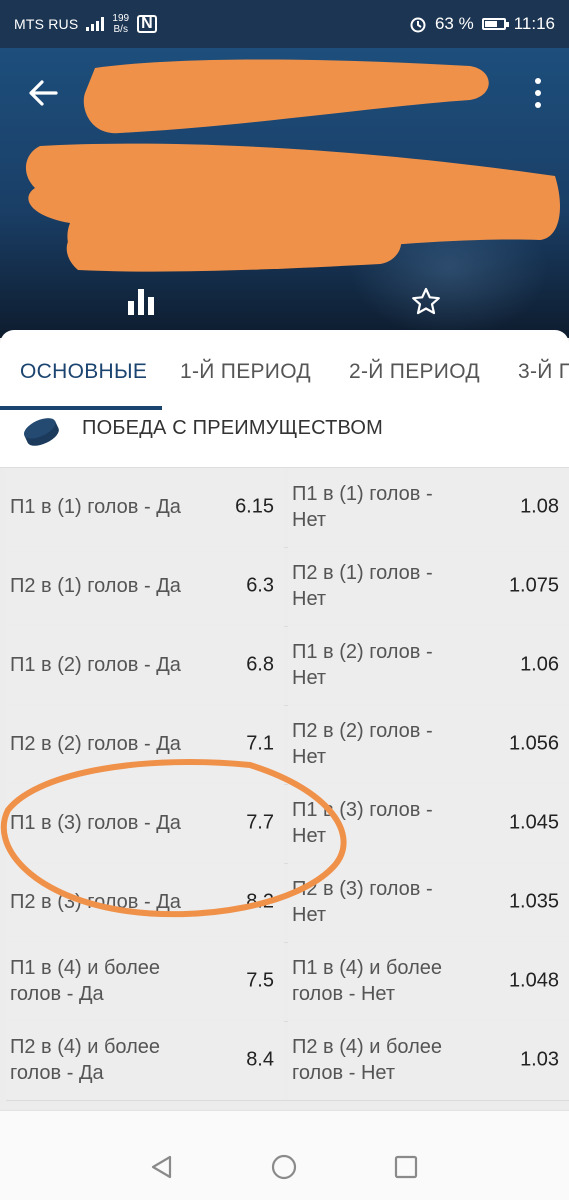  Describe the element at coordinates (539, 664) in the screenshot. I see `bet-odd: 1.06` at that location.